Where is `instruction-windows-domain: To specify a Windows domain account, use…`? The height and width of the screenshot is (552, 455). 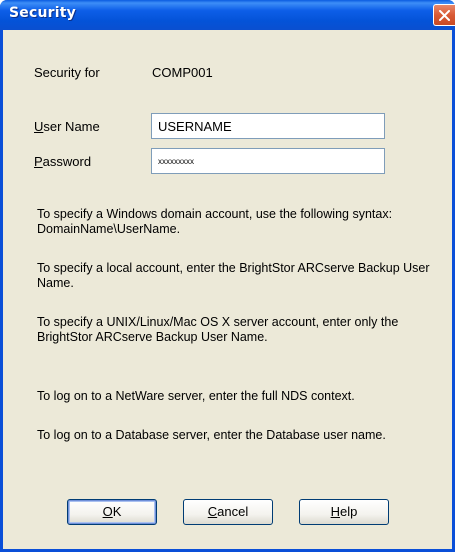 instruction-windows-domain: To specify a Windows domain account, use… is located at coordinates (215, 221).